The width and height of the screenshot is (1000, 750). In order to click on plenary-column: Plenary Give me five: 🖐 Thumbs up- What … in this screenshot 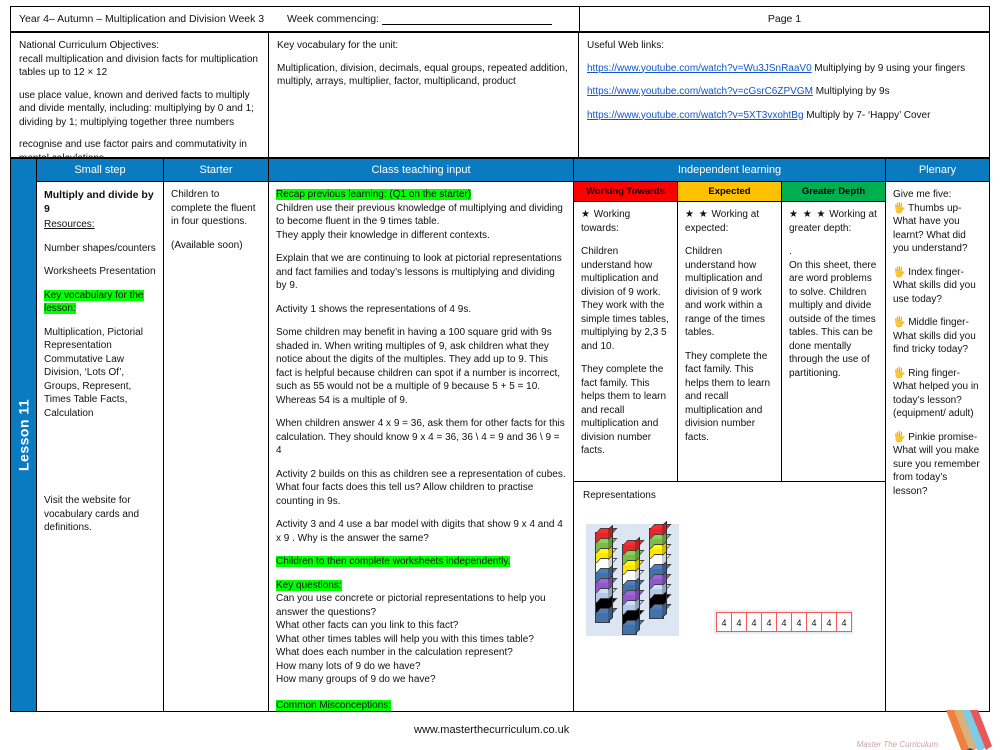, I will do `click(937, 435)`.